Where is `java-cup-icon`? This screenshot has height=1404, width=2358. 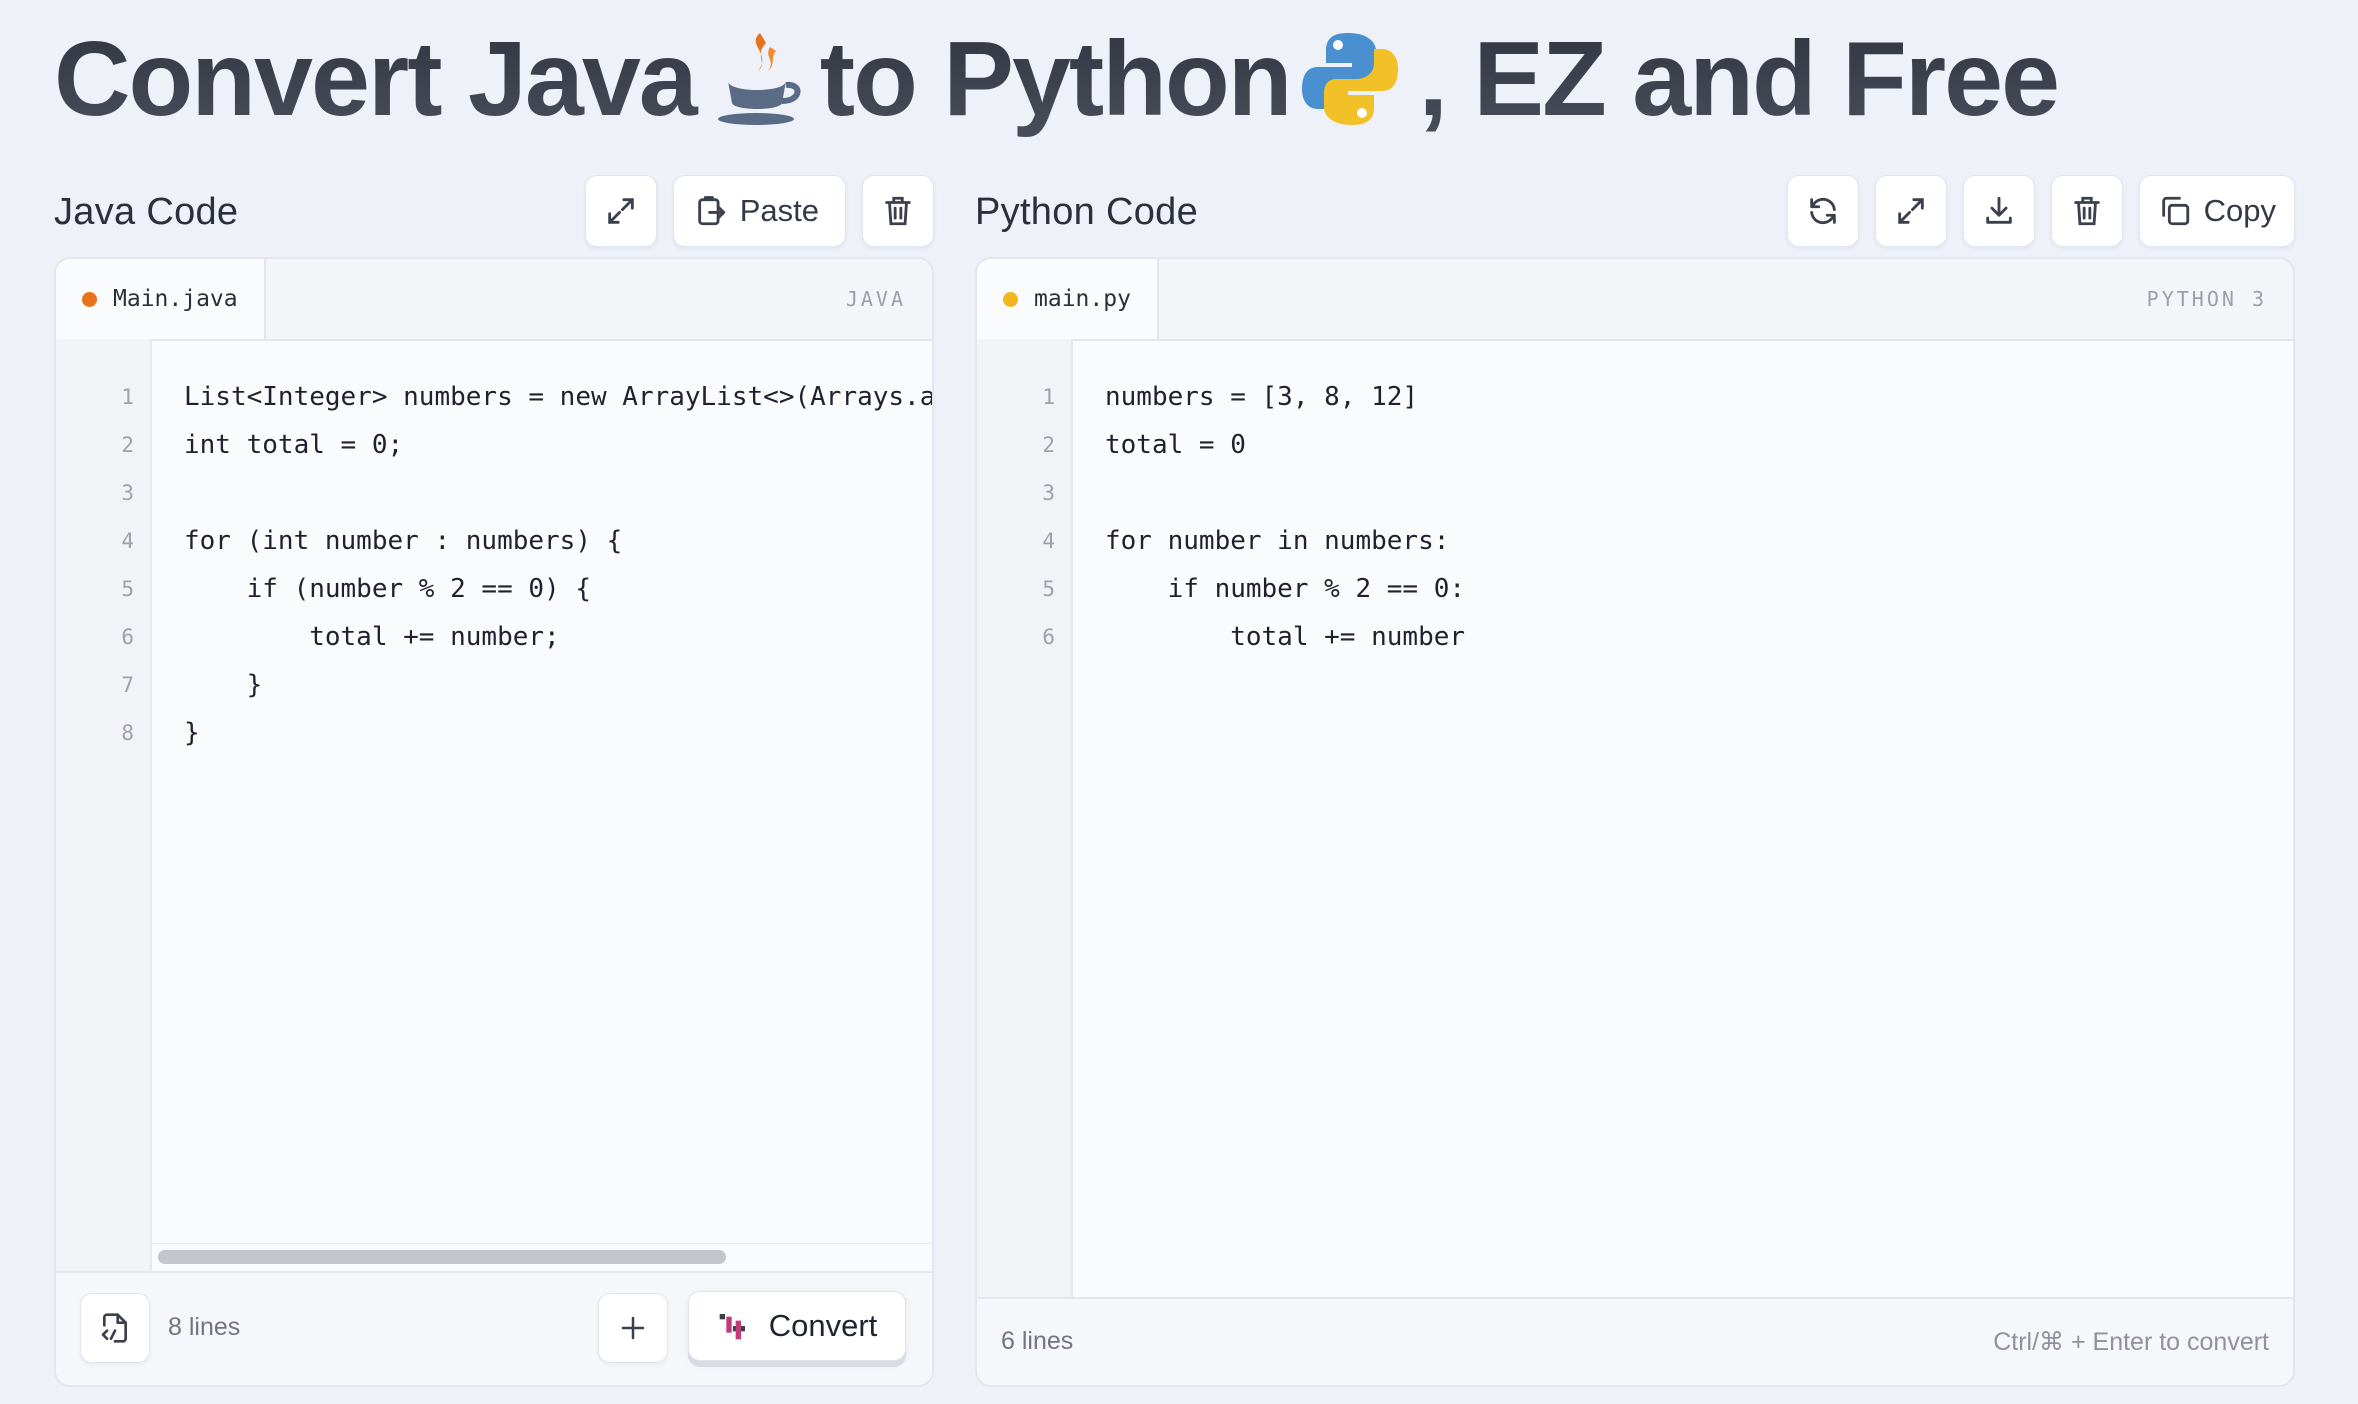
java-cup-icon is located at coordinates (758, 79).